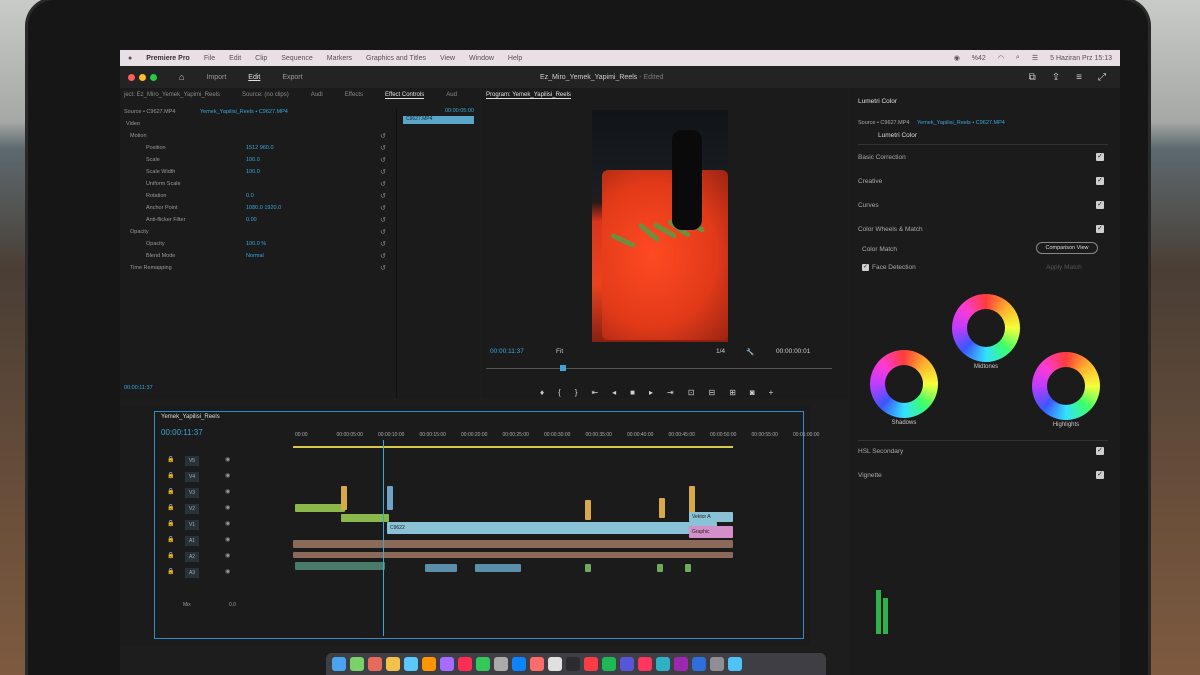 Image resolution: width=1200 pixels, height=675 pixels. Describe the element at coordinates (292, 77) in the screenshot. I see `tab-export: Export` at that location.